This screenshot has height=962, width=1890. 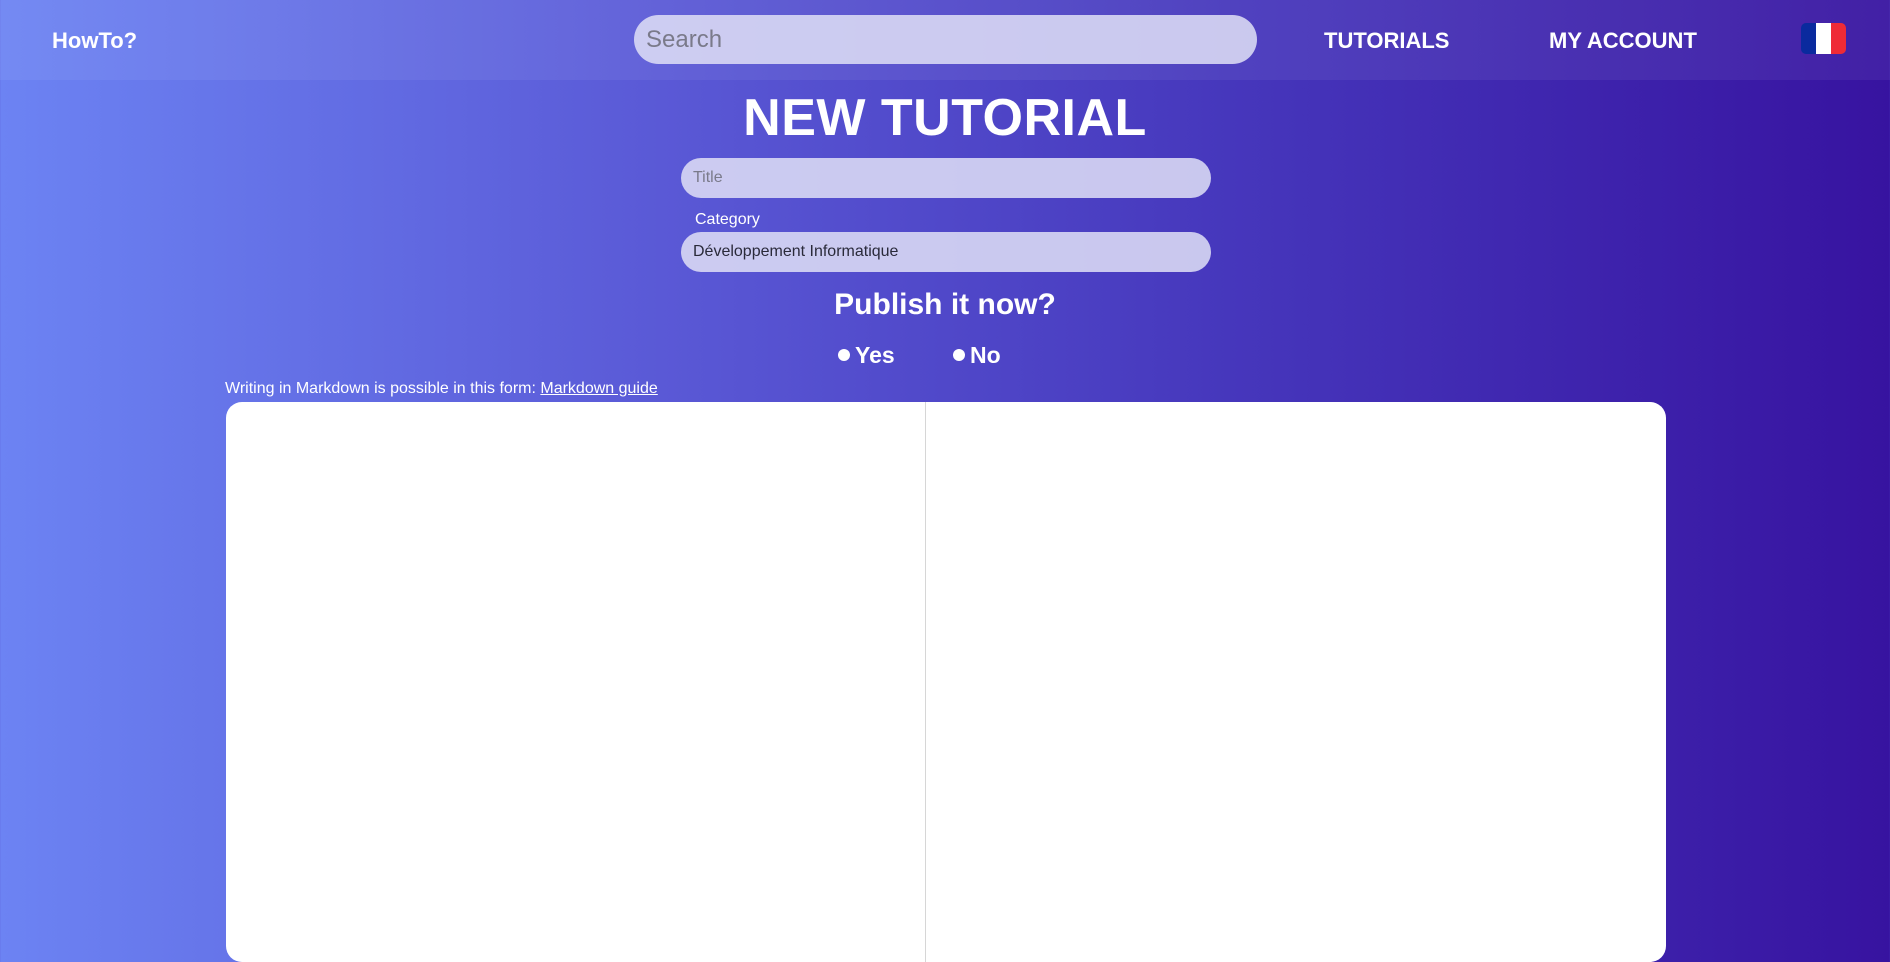 I want to click on publish-yes-label: Yes, so click(x=875, y=354).